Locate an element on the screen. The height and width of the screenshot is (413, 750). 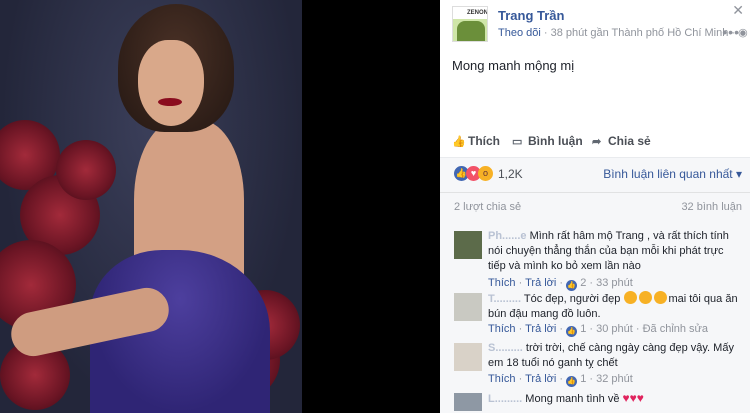
share-label: Chia sẻ is located at coordinates (629, 141).